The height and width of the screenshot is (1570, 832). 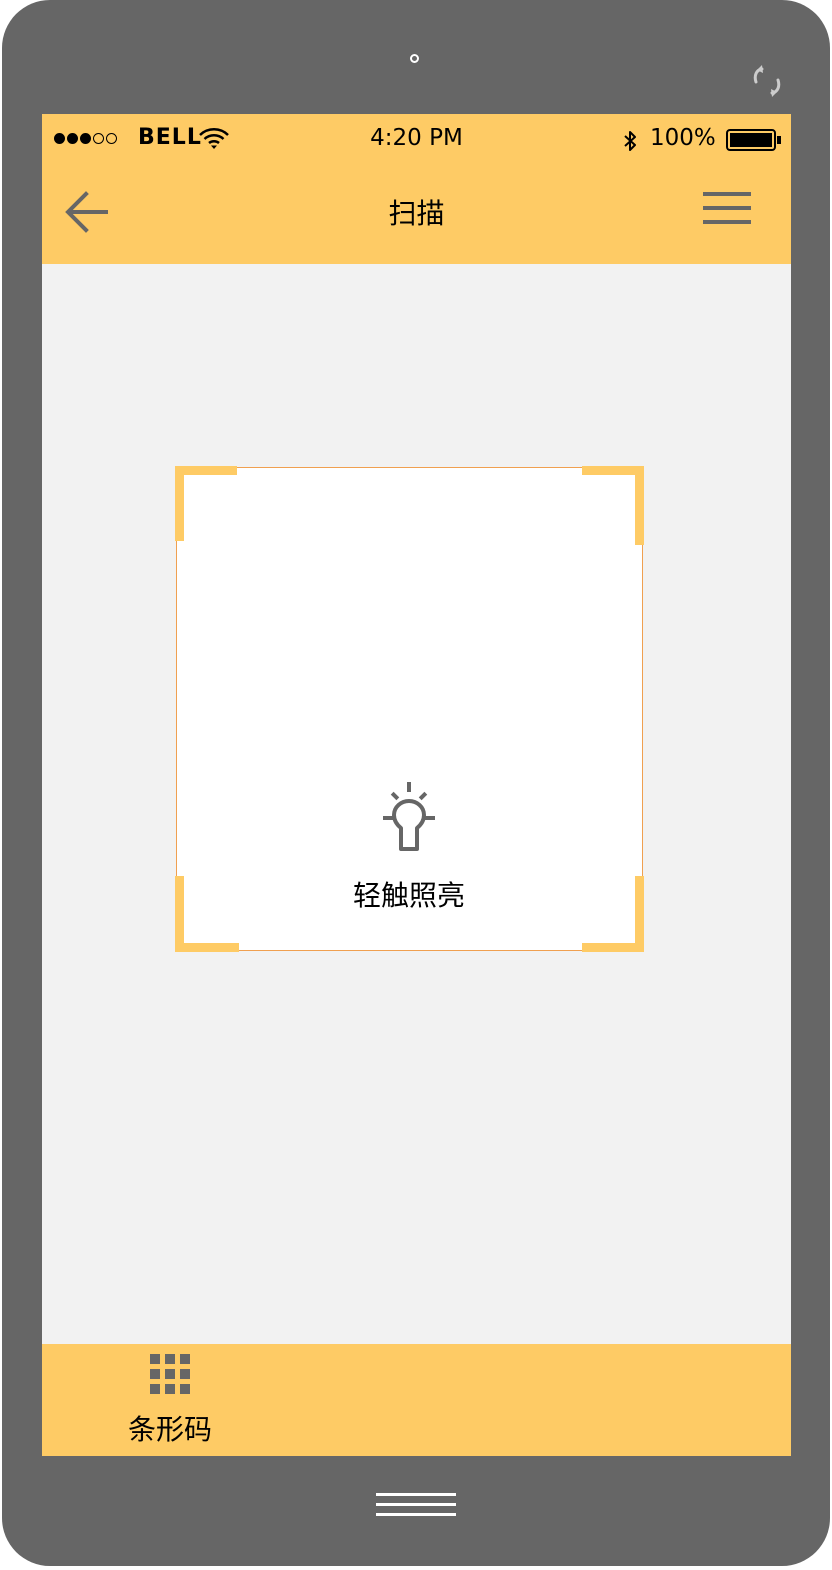 I want to click on tap-to-light-button: 轻触照亮, so click(x=409, y=846).